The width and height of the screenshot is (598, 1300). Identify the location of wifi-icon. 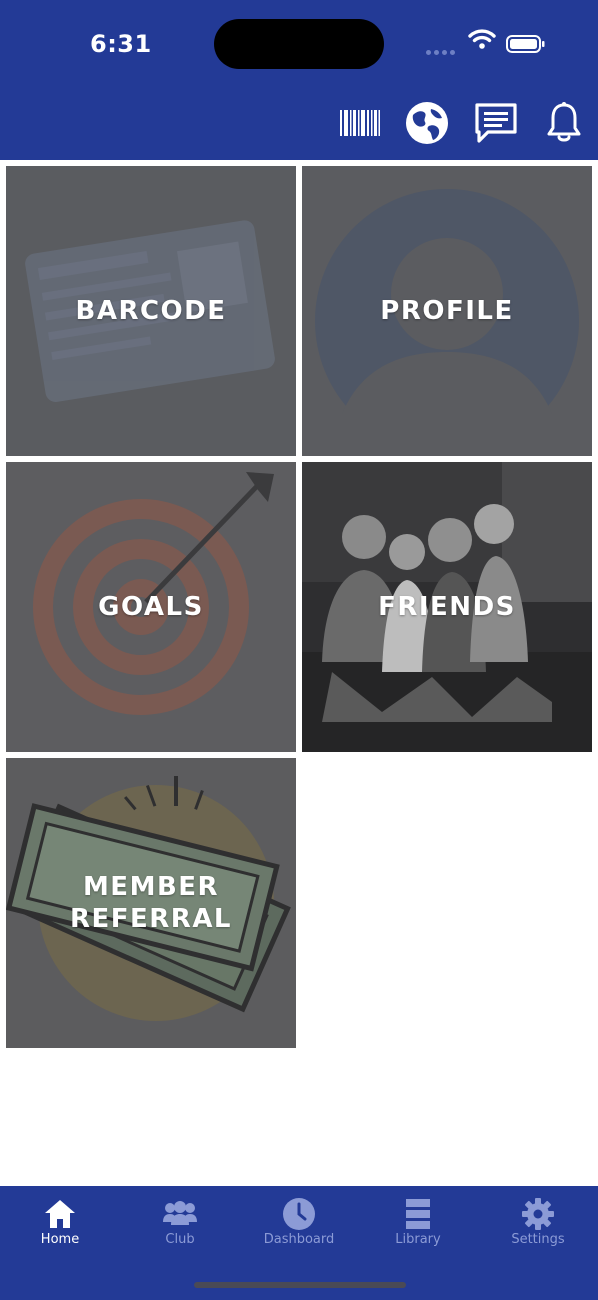
(482, 41).